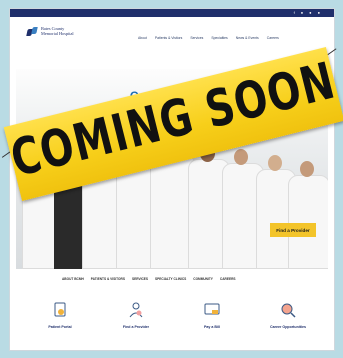 The height and width of the screenshot is (358, 343). Describe the element at coordinates (136, 310) in the screenshot. I see `provider-icon` at that location.